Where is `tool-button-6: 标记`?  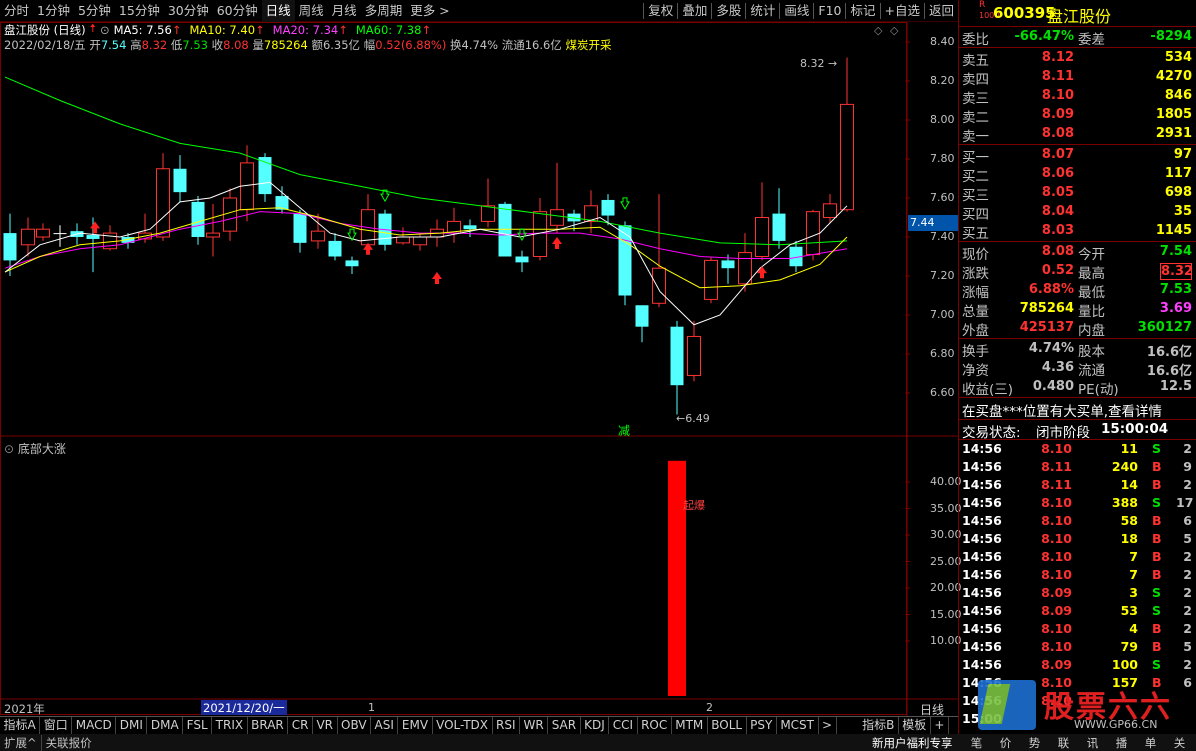
tool-button-6: 标记 is located at coordinates (862, 11).